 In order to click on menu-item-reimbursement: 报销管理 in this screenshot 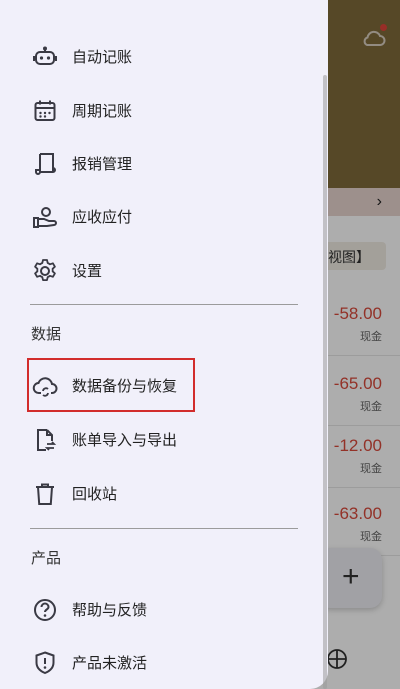, I will do `click(164, 163)`.